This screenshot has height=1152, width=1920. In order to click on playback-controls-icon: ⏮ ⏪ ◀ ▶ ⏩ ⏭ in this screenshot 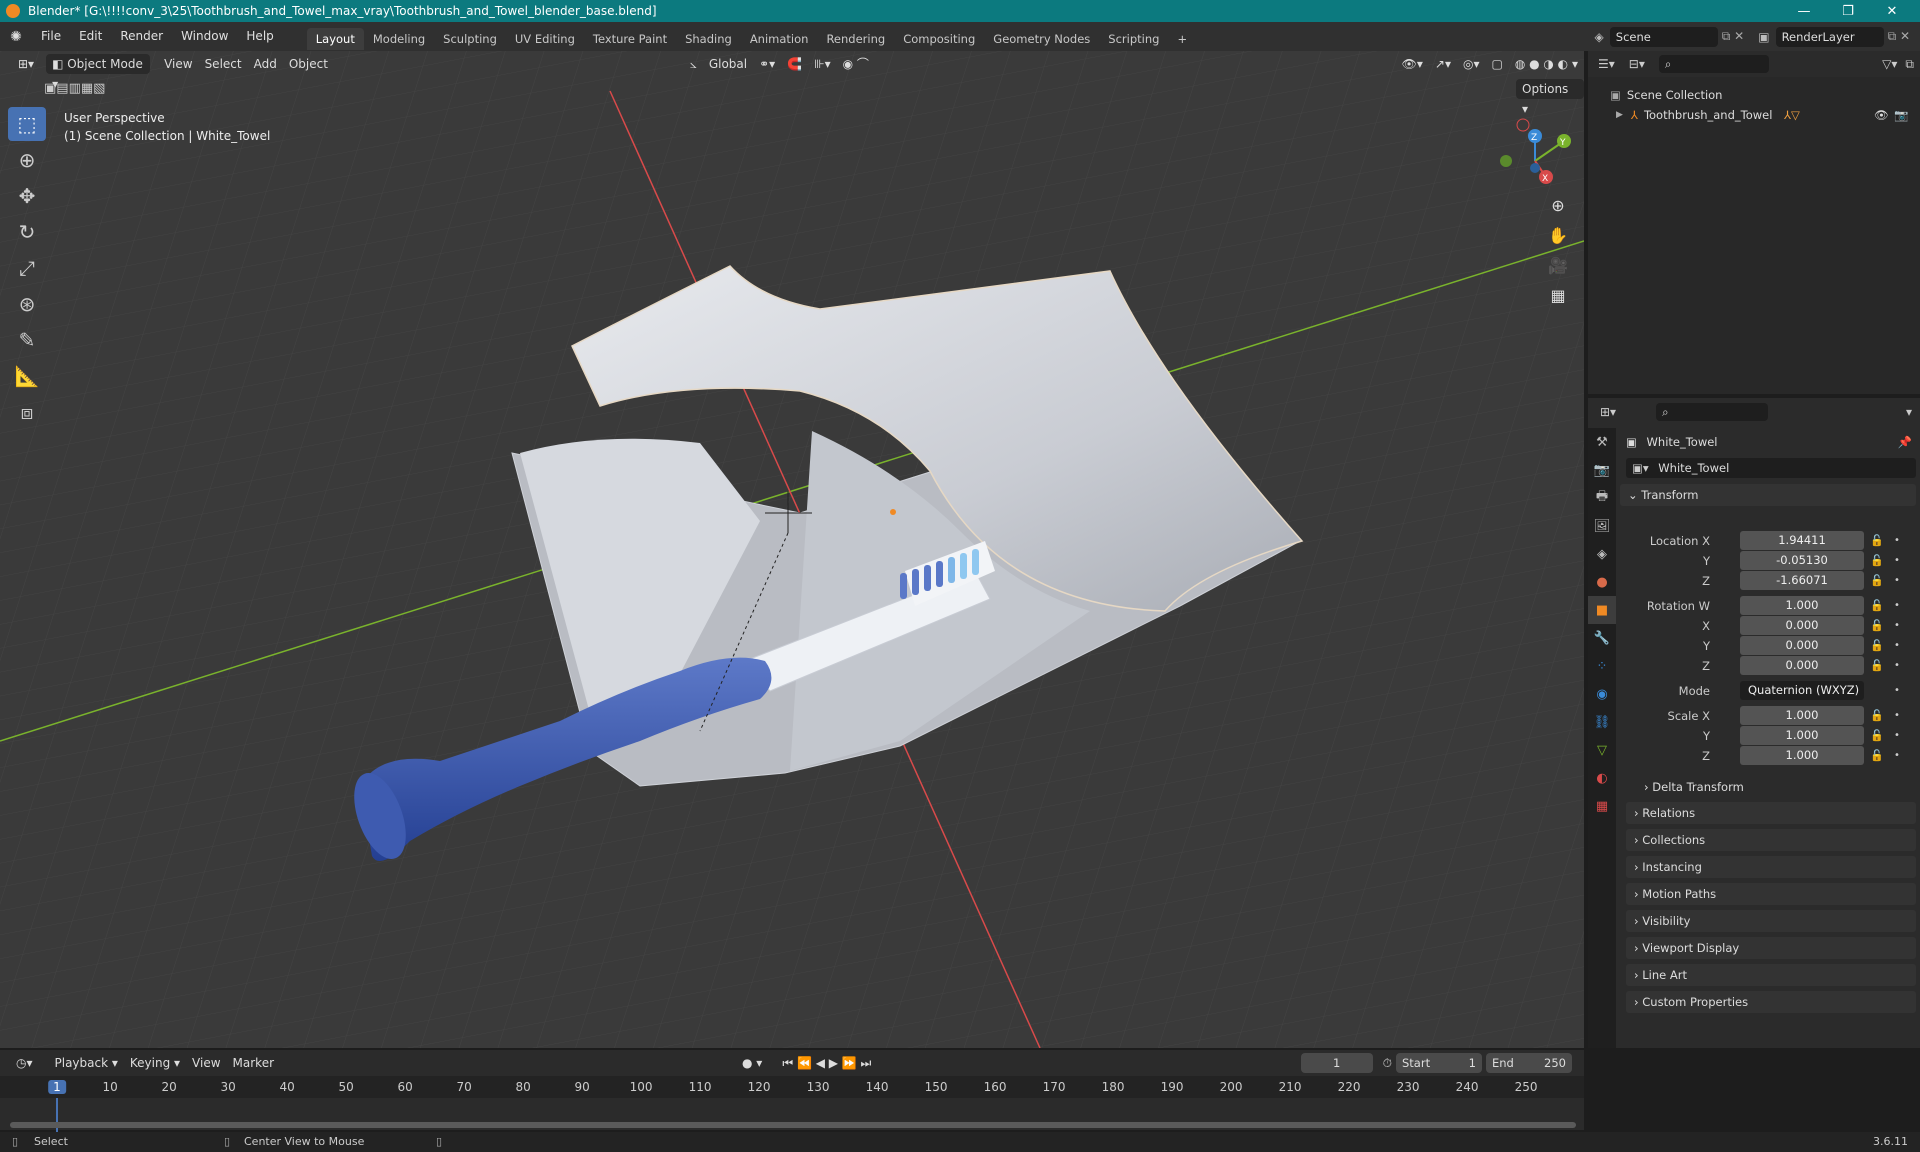, I will do `click(826, 1063)`.